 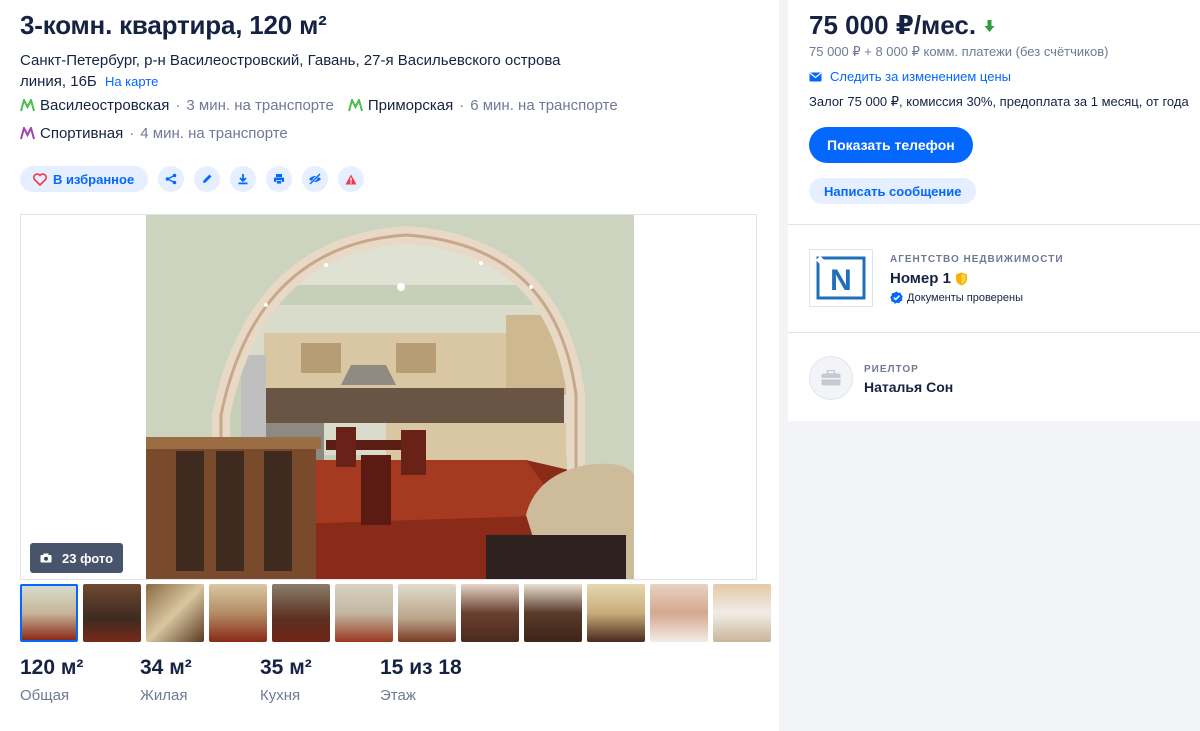 I want to click on briefcase-icon, so click(x=831, y=378).